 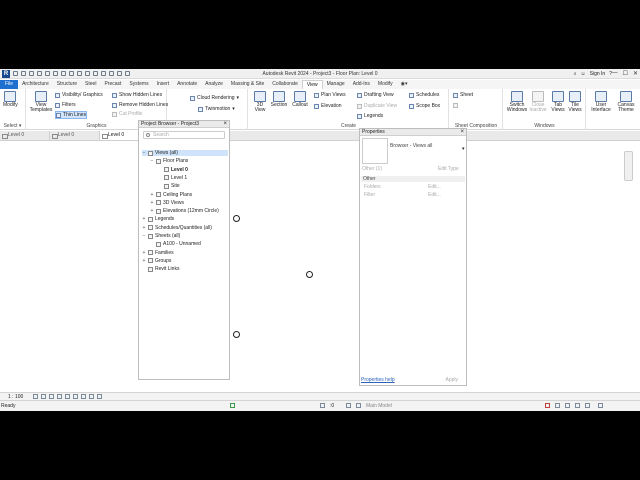 I want to click on sun-path-icon, so click(x=51, y=396).